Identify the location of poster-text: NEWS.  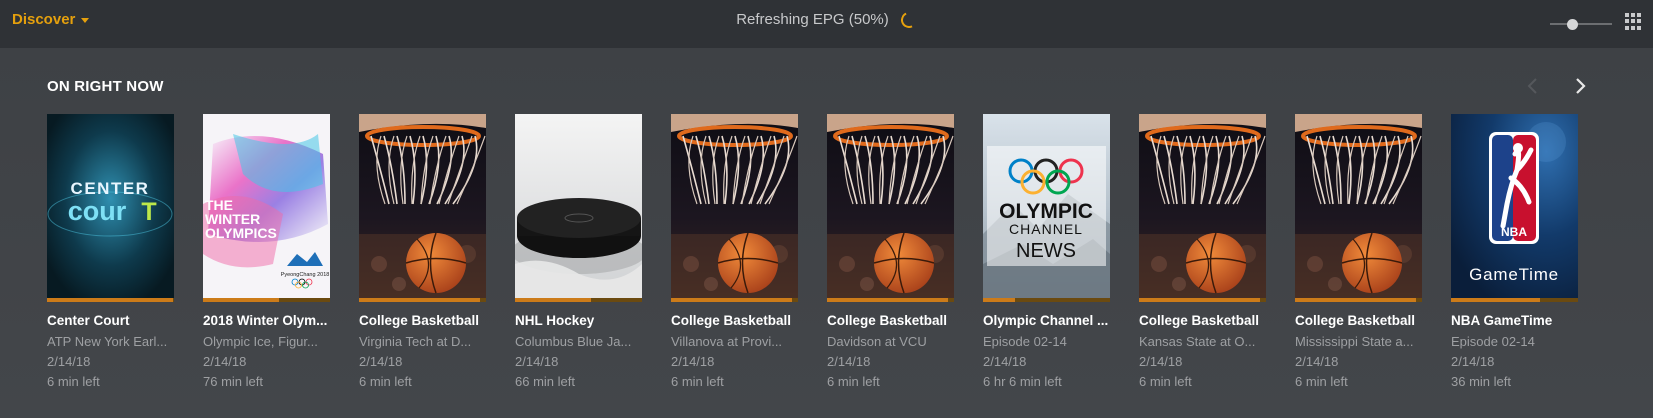
(1046, 251).